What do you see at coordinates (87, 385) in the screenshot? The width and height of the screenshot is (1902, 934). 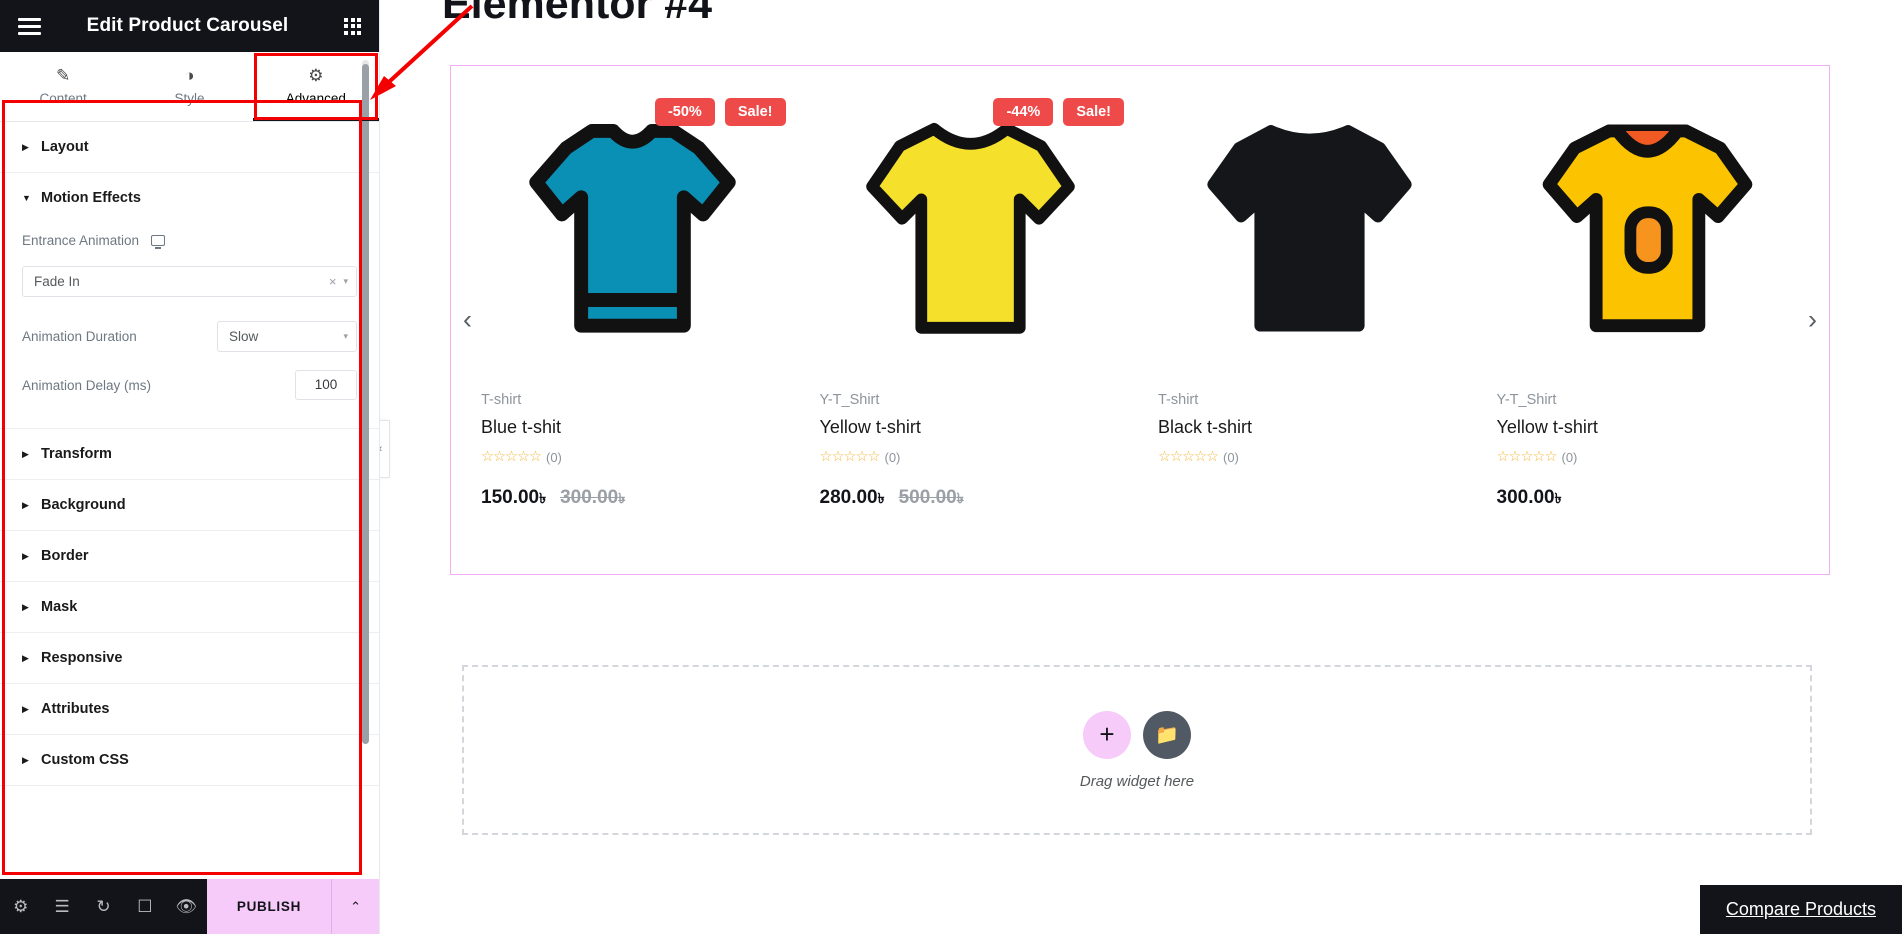 I see `animation-delay-label: Animation Delay (ms)` at bounding box center [87, 385].